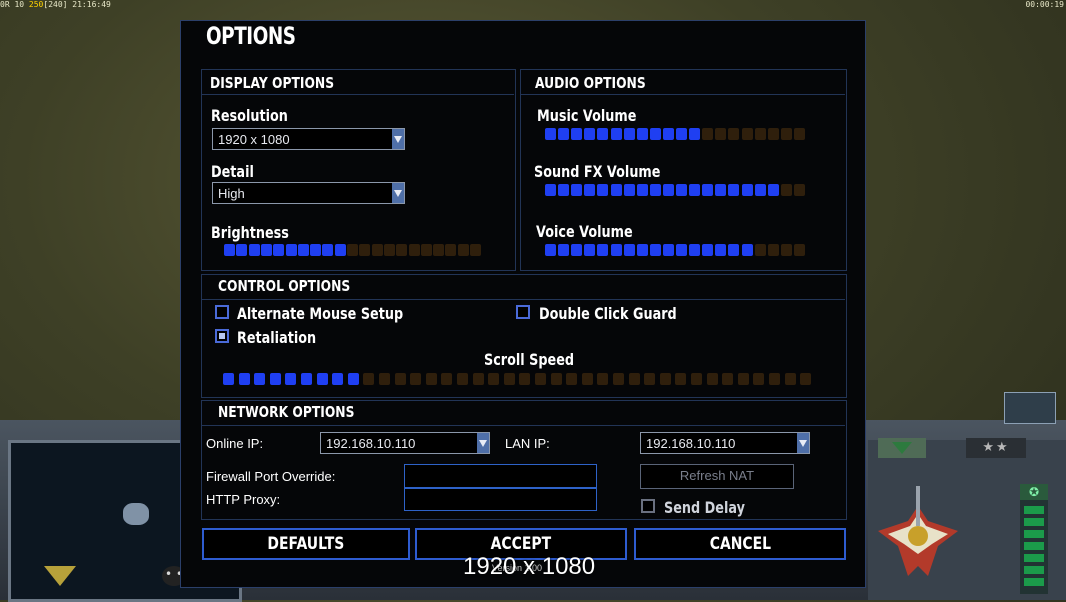  Describe the element at coordinates (320, 313) in the screenshot. I see `alternate-mouse-label: Alternate Mouse Setup` at that location.